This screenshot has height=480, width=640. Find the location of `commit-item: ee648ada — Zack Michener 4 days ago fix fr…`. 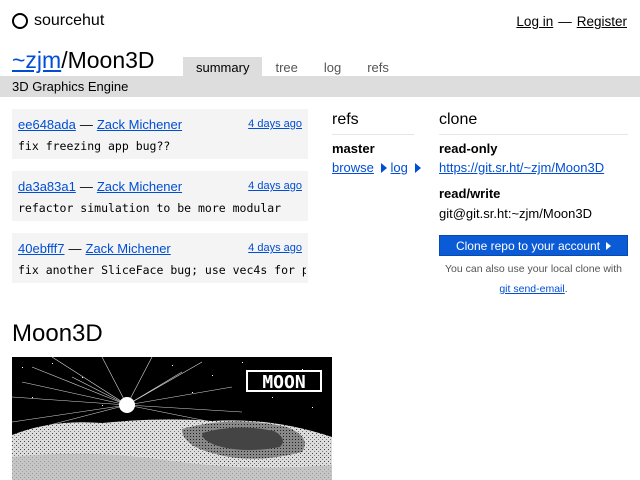

commit-item: ee648ada — Zack Michener 4 days ago fix fr… is located at coordinates (160, 134).